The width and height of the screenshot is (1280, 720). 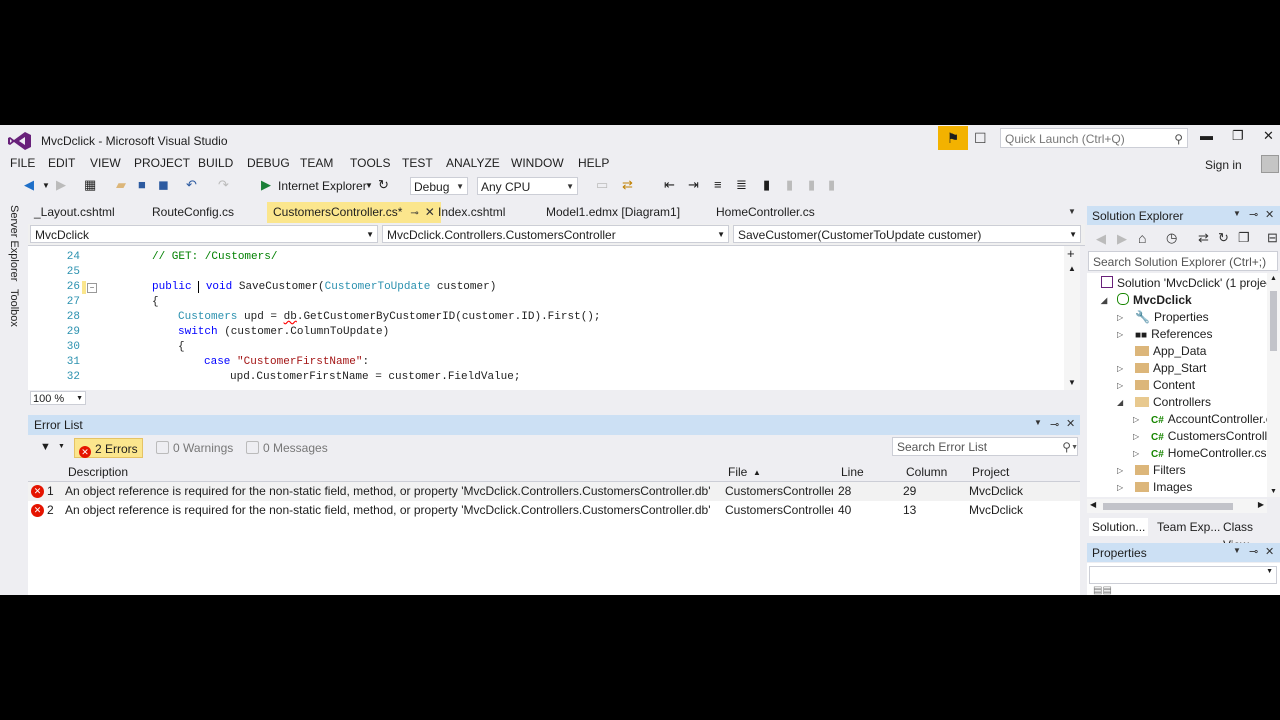 What do you see at coordinates (471, 212) in the screenshot?
I see `tab-index: Index.cshtml` at bounding box center [471, 212].